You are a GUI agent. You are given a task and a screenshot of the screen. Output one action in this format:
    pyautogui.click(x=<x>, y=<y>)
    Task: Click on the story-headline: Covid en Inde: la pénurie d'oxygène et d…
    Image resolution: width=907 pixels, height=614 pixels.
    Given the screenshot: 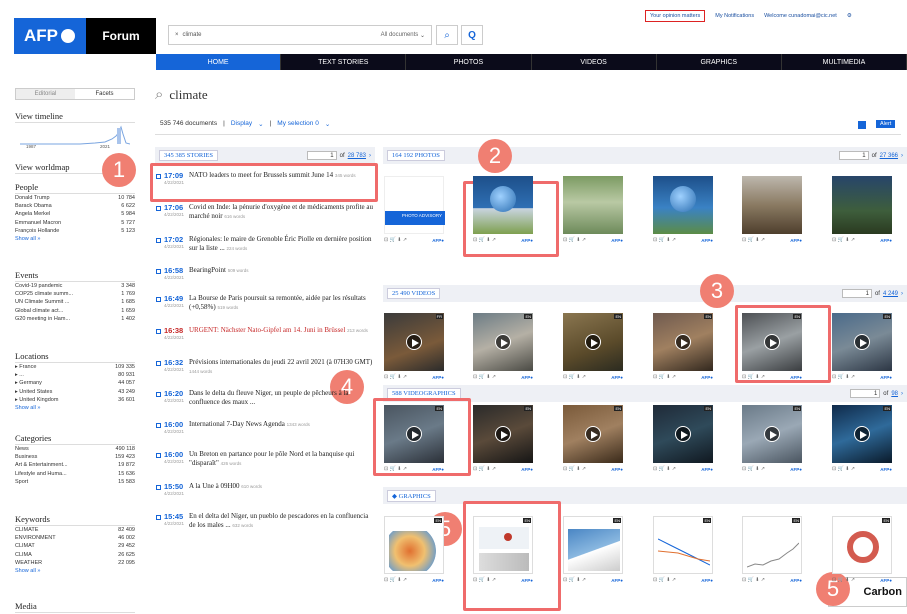 What is the action you would take?
    pyautogui.click(x=282, y=212)
    